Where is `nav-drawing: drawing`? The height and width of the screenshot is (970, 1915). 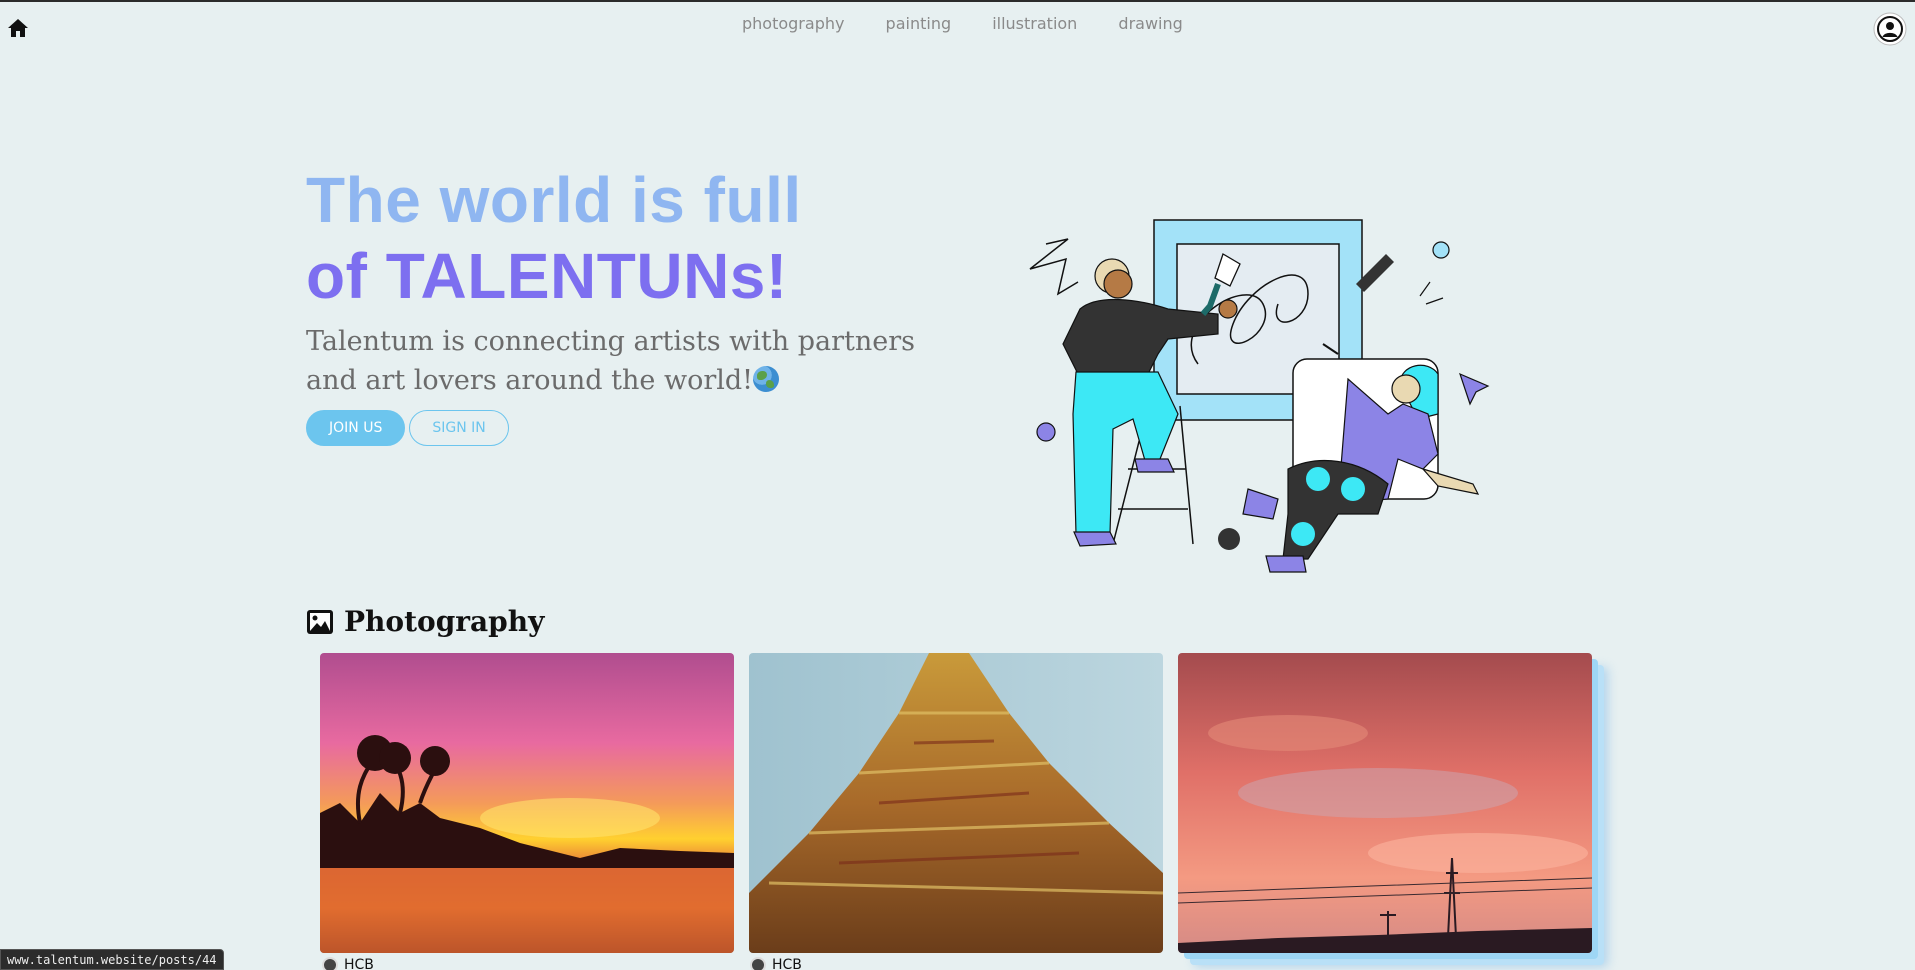 nav-drawing: drawing is located at coordinates (1150, 23).